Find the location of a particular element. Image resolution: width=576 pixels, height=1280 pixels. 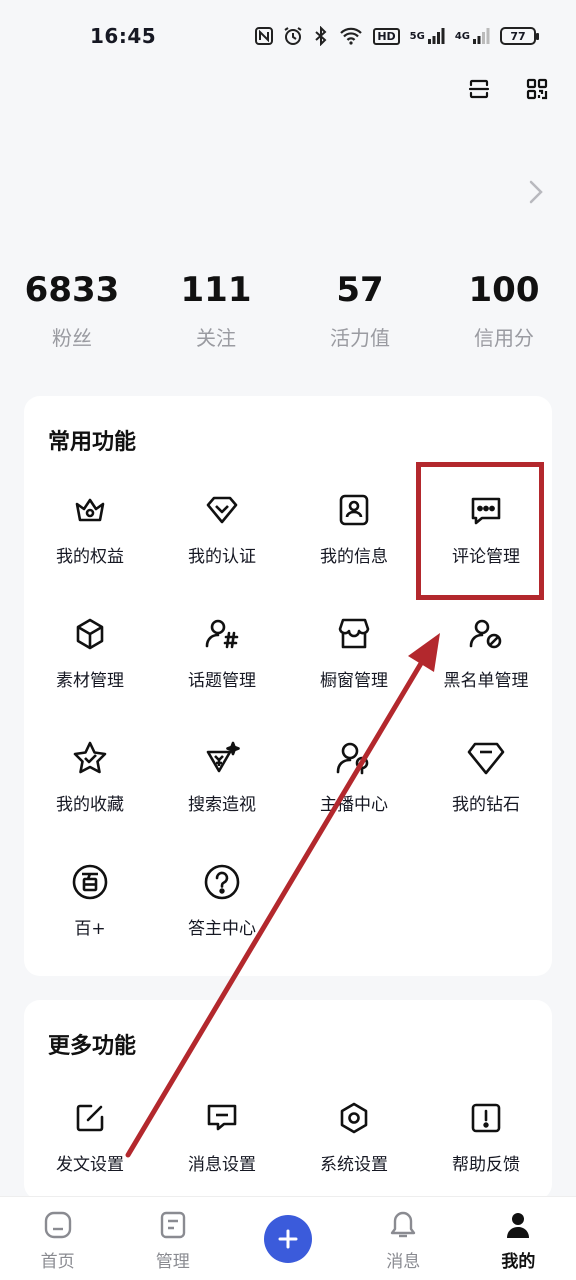

tab-create is located at coordinates (287, 1238).